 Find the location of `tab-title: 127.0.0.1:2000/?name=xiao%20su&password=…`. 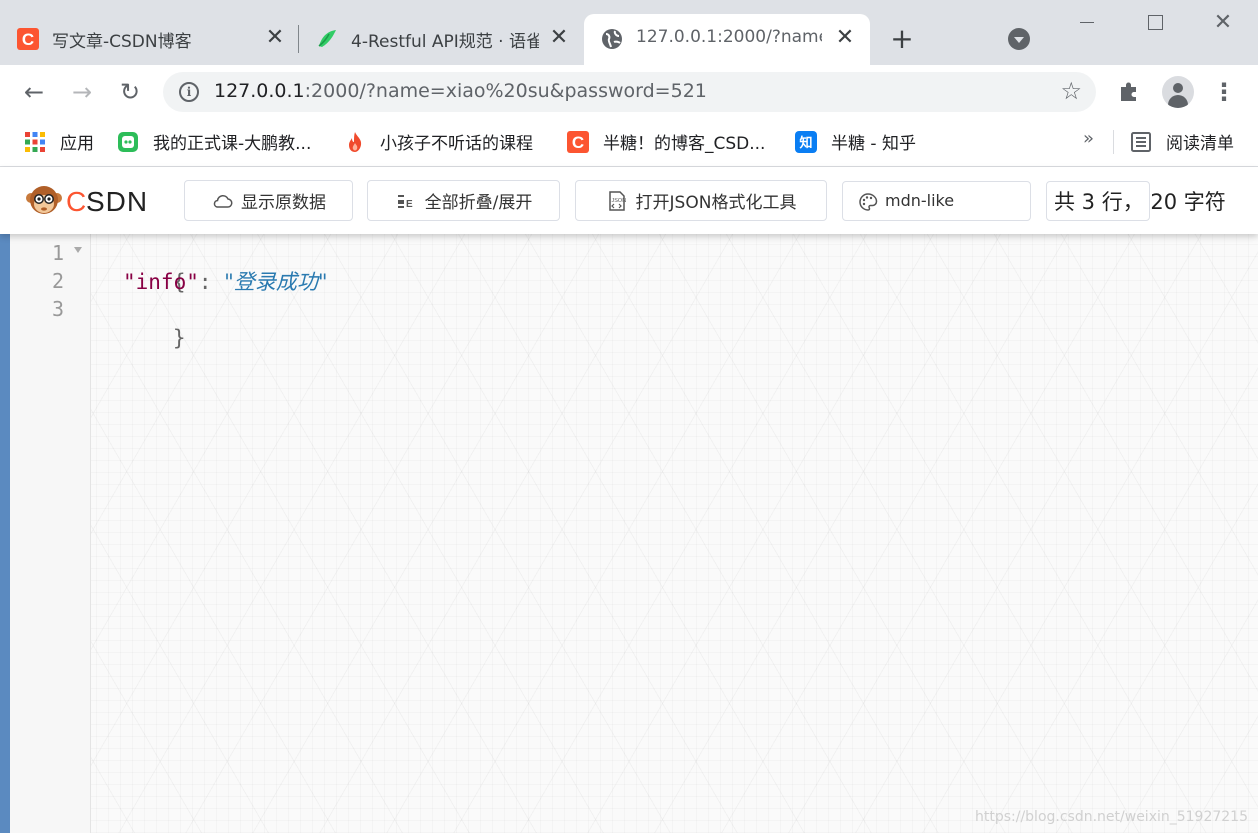

tab-title: 127.0.0.1:2000/?name=xiao%20su&password=… is located at coordinates (729, 37).